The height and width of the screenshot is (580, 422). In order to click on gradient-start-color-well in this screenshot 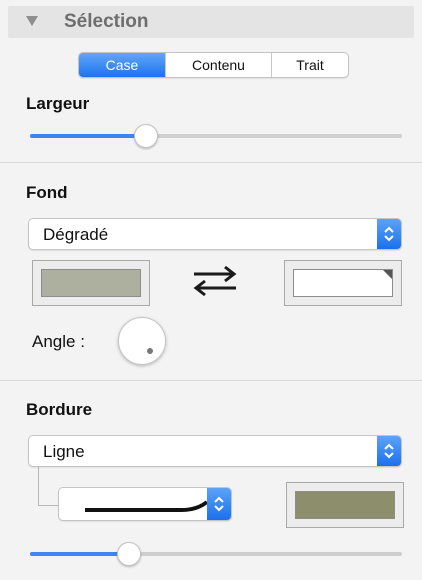, I will do `click(91, 283)`.